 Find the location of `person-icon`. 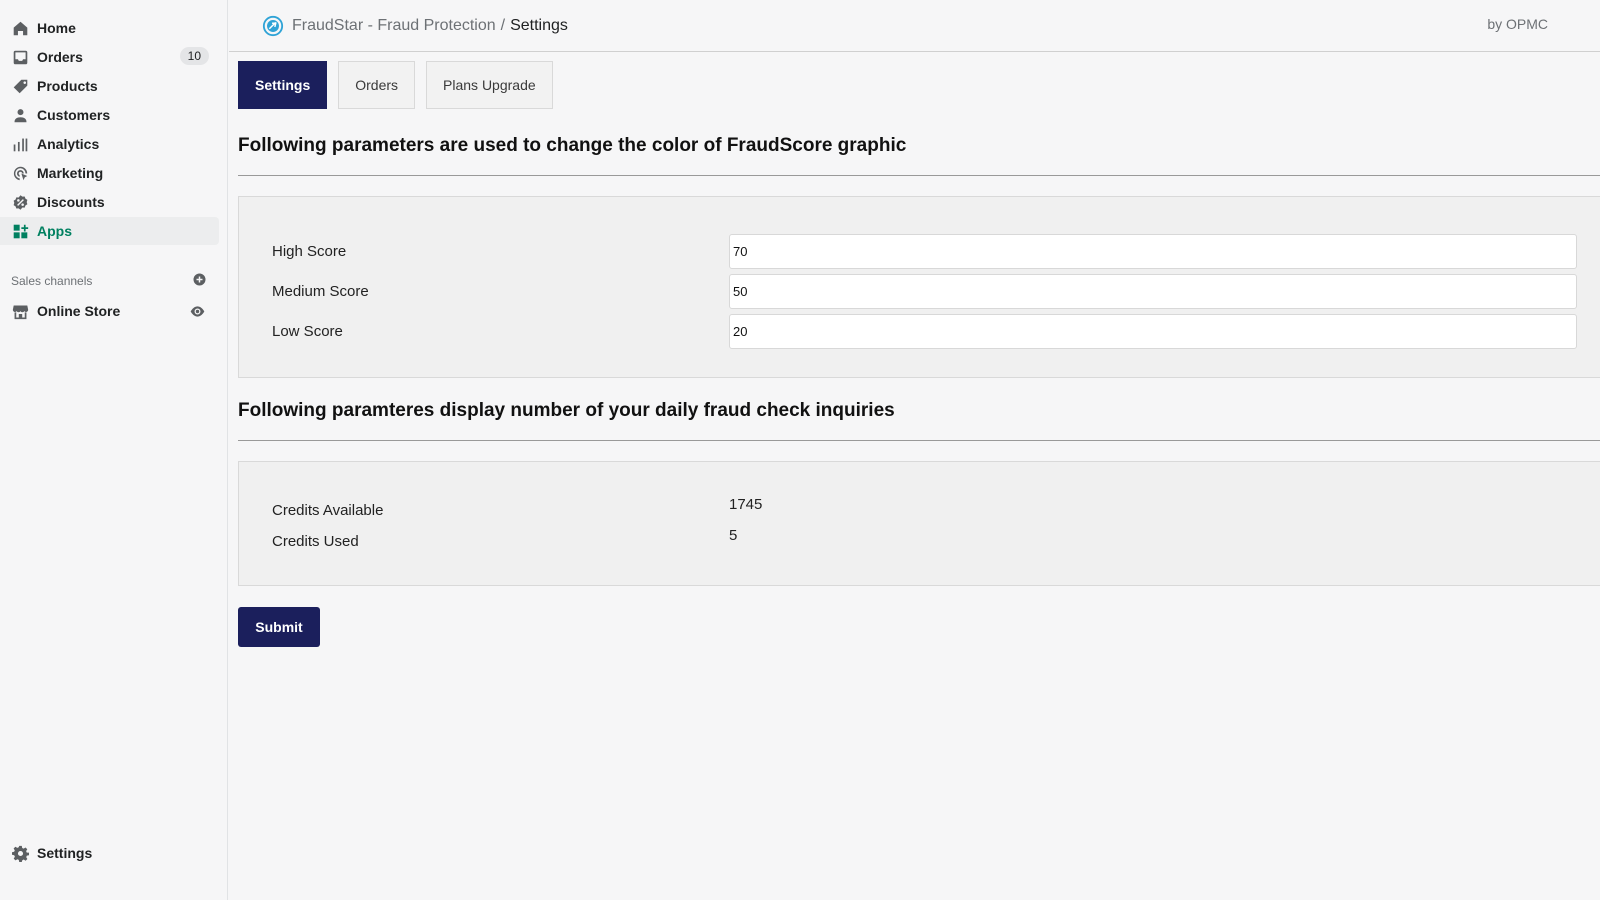

person-icon is located at coordinates (20, 115).